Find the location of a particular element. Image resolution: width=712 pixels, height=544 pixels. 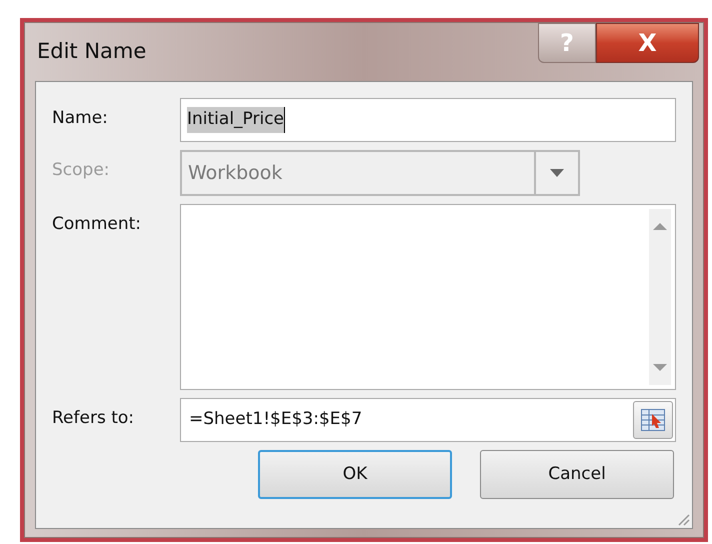

refers-to-field: =Sheet1!$E$3:$E$7 is located at coordinates (428, 420).